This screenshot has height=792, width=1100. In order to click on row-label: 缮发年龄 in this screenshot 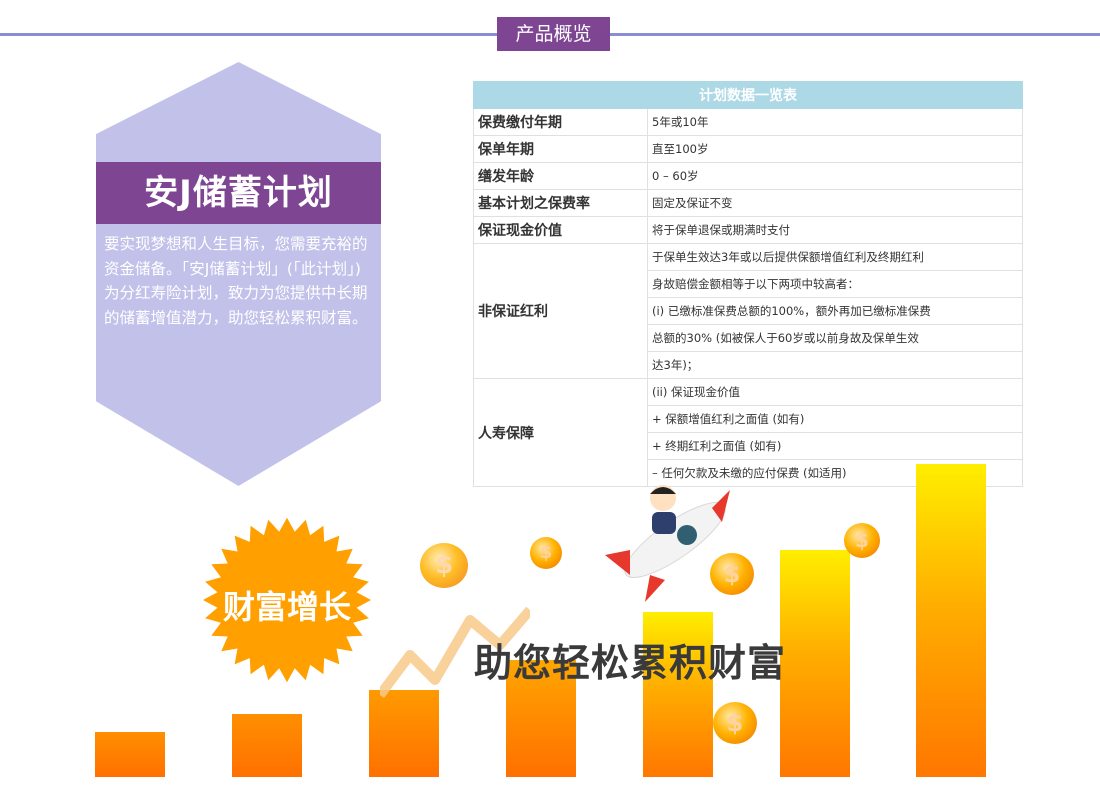, I will do `click(560, 176)`.